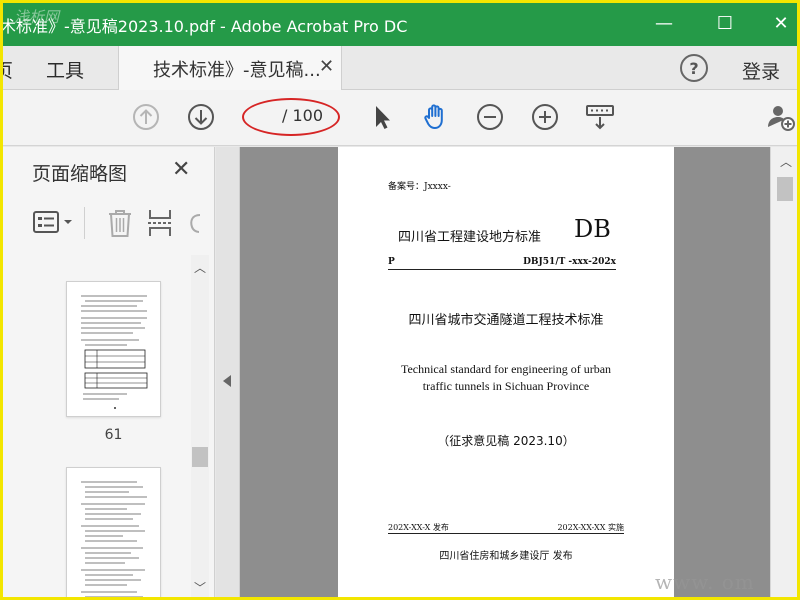 The image size is (800, 600). What do you see at coordinates (391, 262) in the screenshot?
I see `category-mark: P` at bounding box center [391, 262].